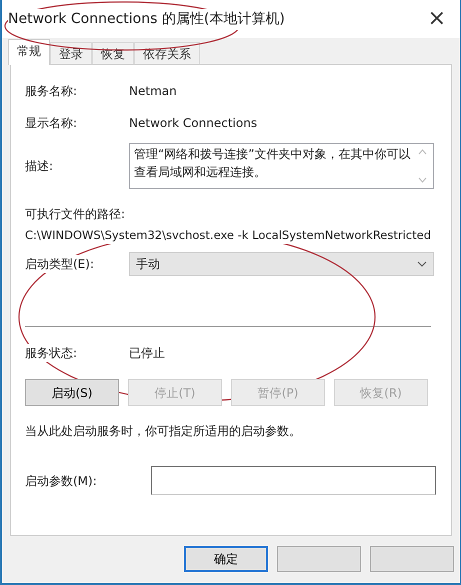 The width and height of the screenshot is (461, 585). What do you see at coordinates (39, 166) in the screenshot?
I see `field-label: 描述:` at bounding box center [39, 166].